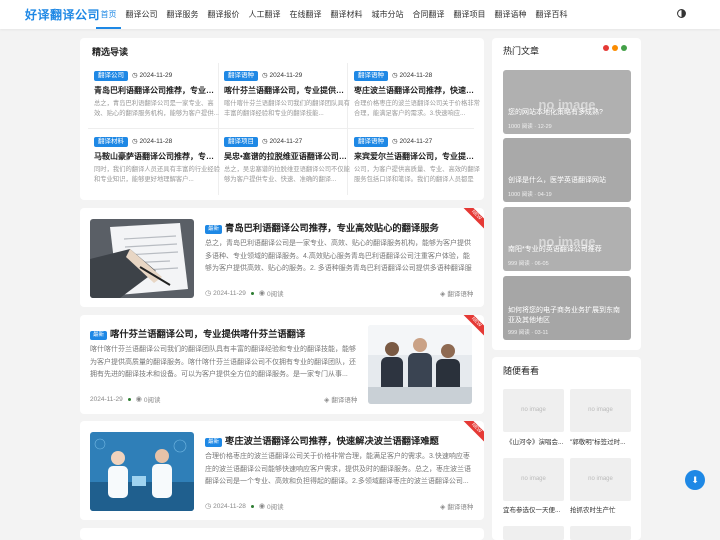 The image size is (720, 540). Describe the element at coordinates (428, 14) in the screenshot. I see `nav-contract-translation: 合同翻译` at that location.